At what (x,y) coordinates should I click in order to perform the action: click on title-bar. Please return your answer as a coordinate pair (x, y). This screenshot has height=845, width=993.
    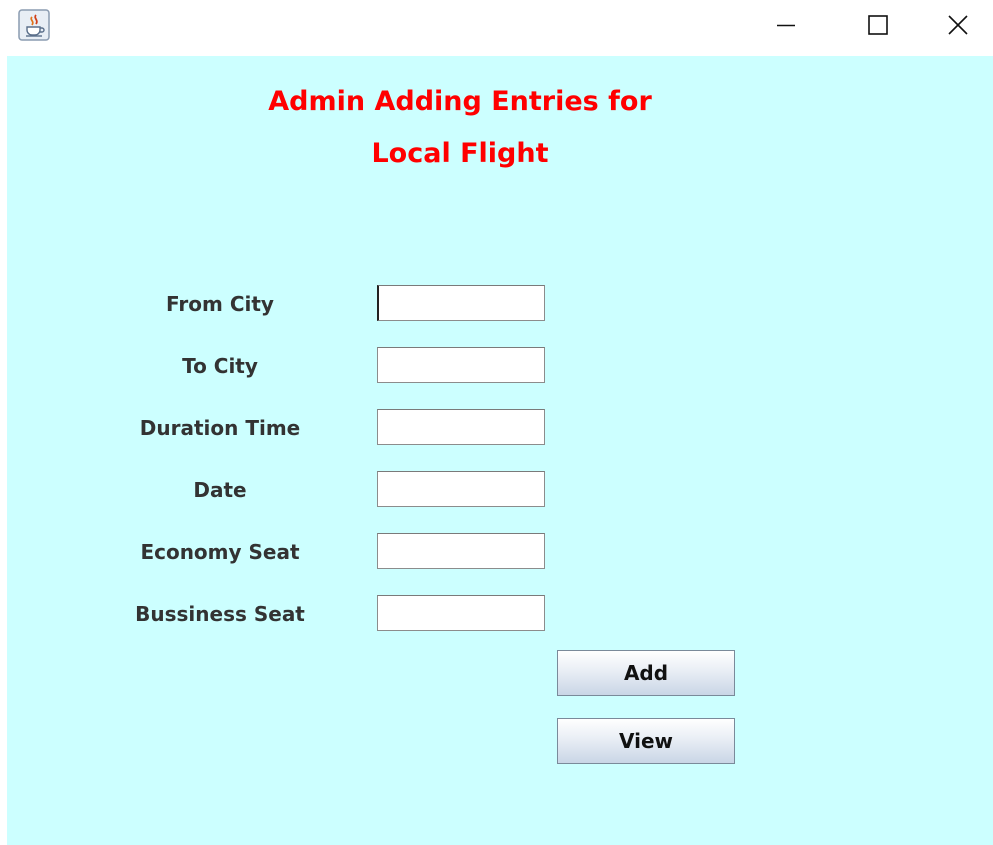
    Looking at the image, I should click on (496, 26).